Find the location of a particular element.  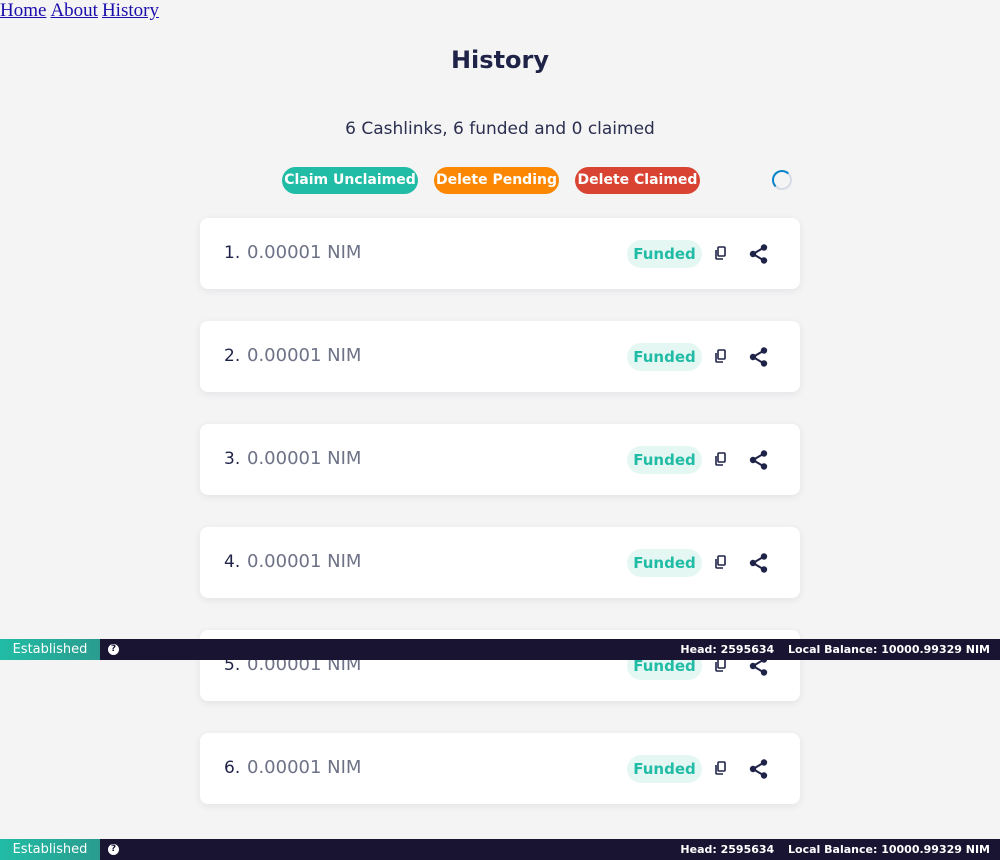

cashlink-index: 6. is located at coordinates (232, 768).